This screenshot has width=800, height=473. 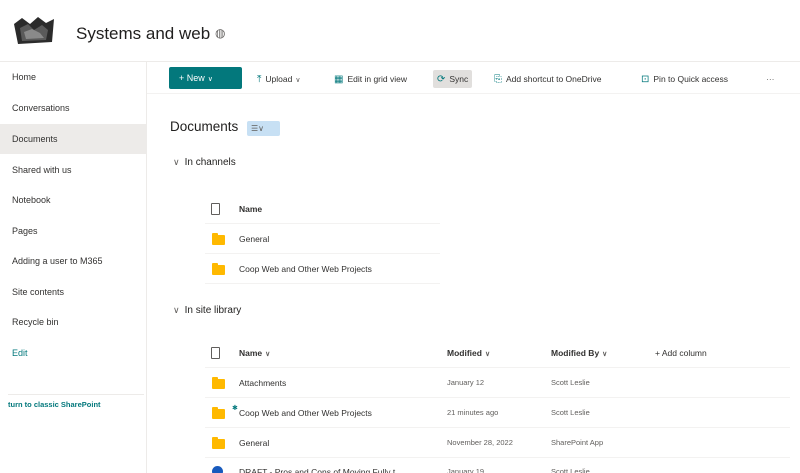 I want to click on upload-button: ⤒ Upload ∨, so click(x=278, y=79).